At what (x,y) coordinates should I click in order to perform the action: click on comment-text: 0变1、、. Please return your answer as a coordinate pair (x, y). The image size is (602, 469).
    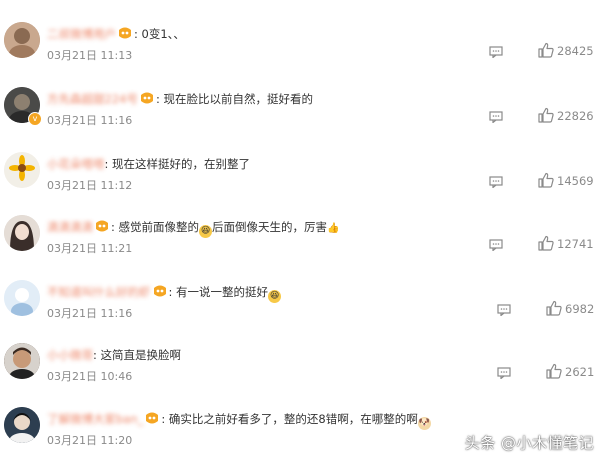
    Looking at the image, I should click on (163, 34).